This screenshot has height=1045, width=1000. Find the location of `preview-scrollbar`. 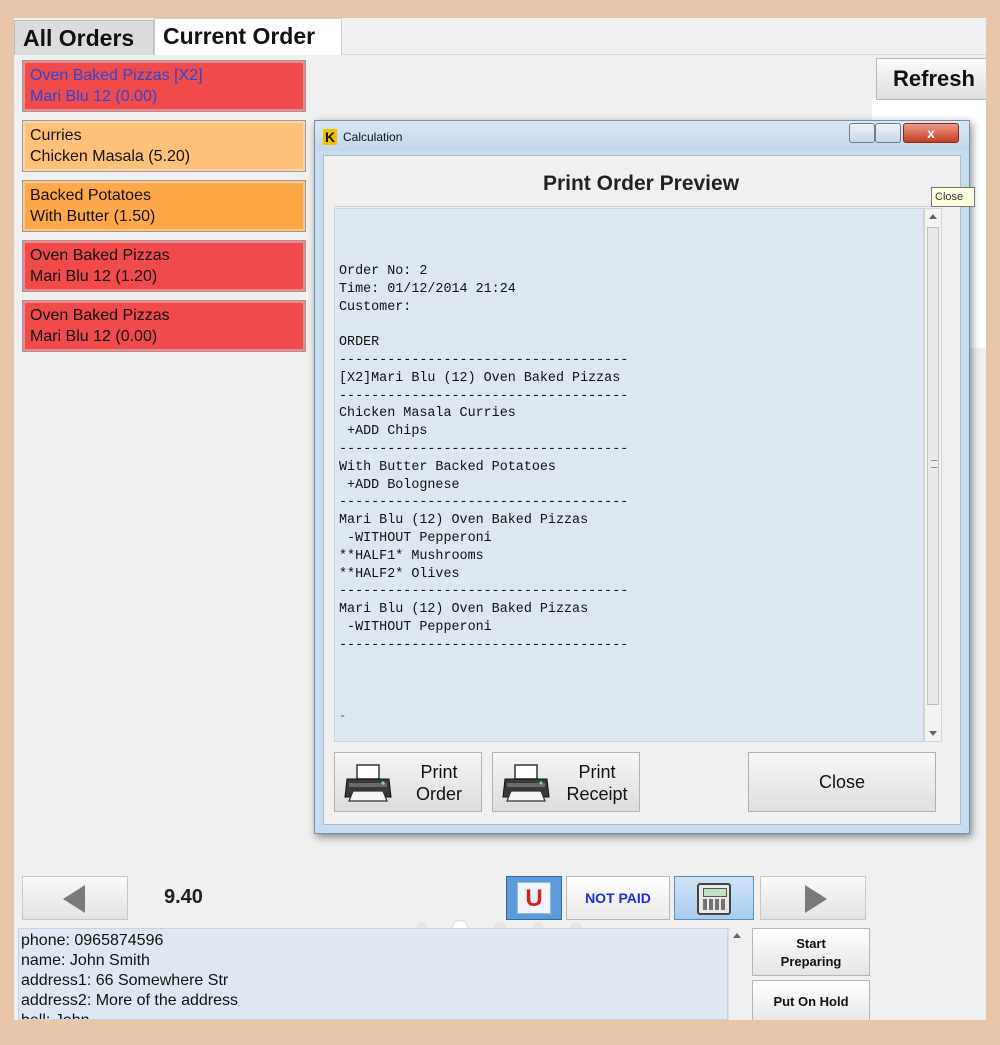

preview-scrollbar is located at coordinates (933, 475).